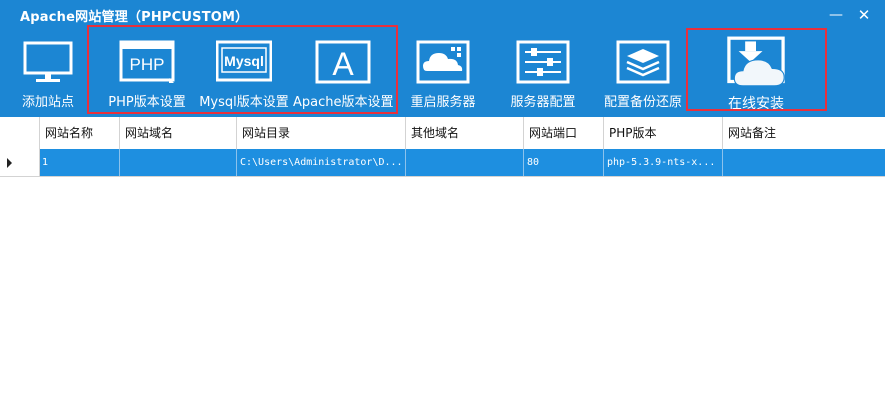 The height and width of the screenshot is (410, 885). Describe the element at coordinates (564, 133) in the screenshot. I see `column-header-site-port: 网站端口` at that location.